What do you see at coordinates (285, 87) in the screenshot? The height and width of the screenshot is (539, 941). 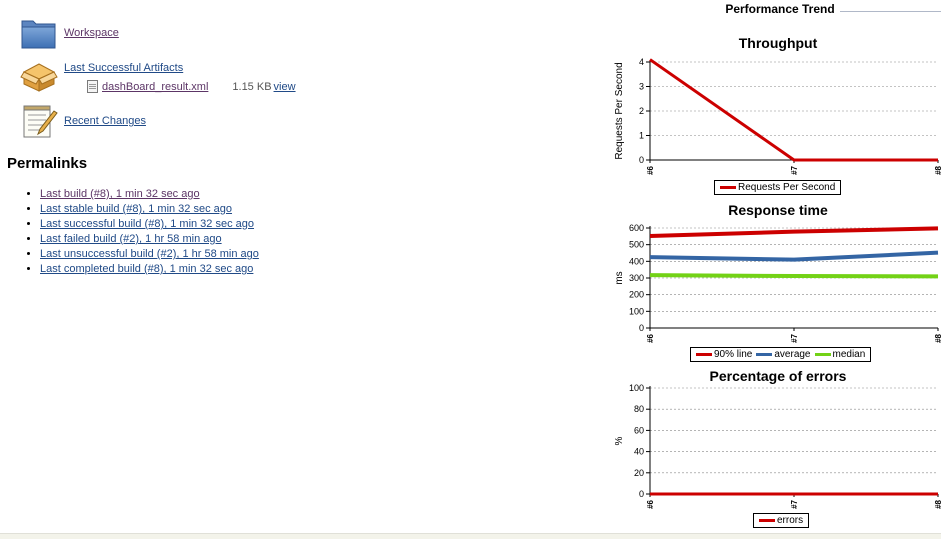 I see `artifact-view-link: view` at bounding box center [285, 87].